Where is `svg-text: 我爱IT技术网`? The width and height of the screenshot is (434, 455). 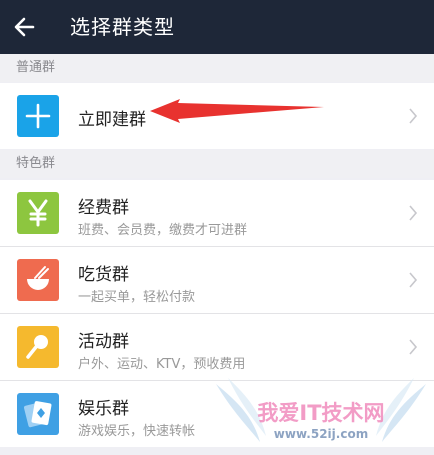
svg-text: 我爱IT技术网 is located at coordinates (320, 413).